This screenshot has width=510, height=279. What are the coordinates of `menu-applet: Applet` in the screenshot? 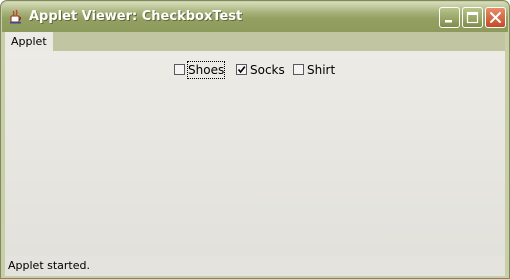 It's located at (29, 41).